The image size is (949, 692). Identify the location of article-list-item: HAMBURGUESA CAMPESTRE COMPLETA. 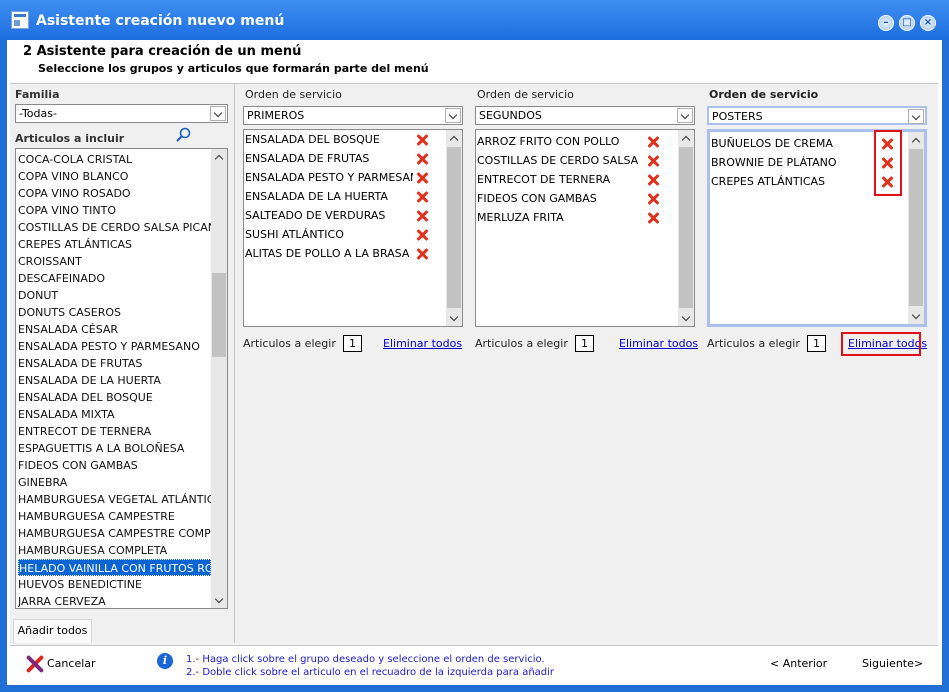
(114, 533).